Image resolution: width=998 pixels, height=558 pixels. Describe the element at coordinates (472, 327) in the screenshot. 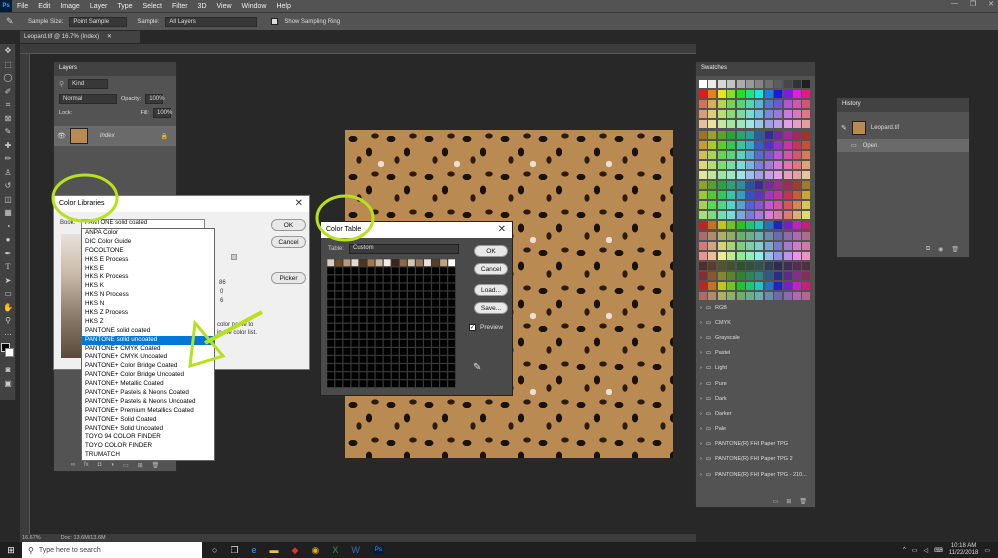

I see `preview-checkbox: ✓` at that location.